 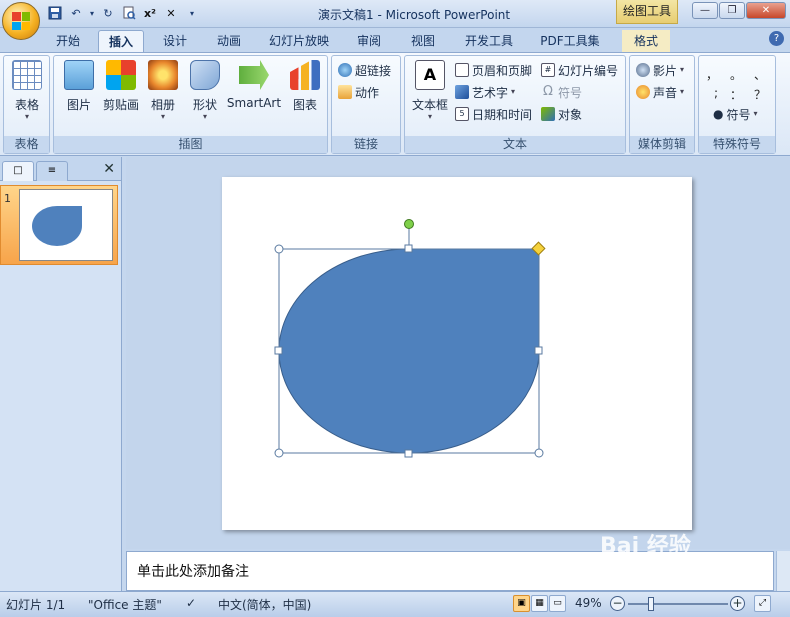 What do you see at coordinates (408, 248) in the screenshot?
I see `resize-handle-top` at bounding box center [408, 248].